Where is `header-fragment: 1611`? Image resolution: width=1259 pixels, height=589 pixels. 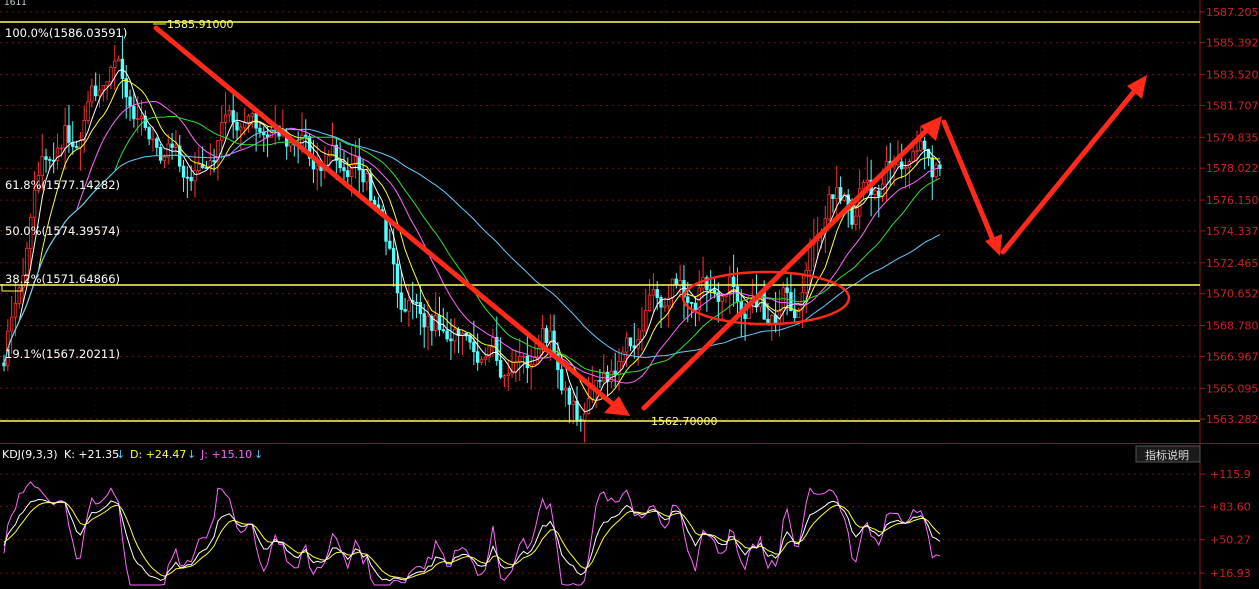
header-fragment: 1611 is located at coordinates (15, 4).